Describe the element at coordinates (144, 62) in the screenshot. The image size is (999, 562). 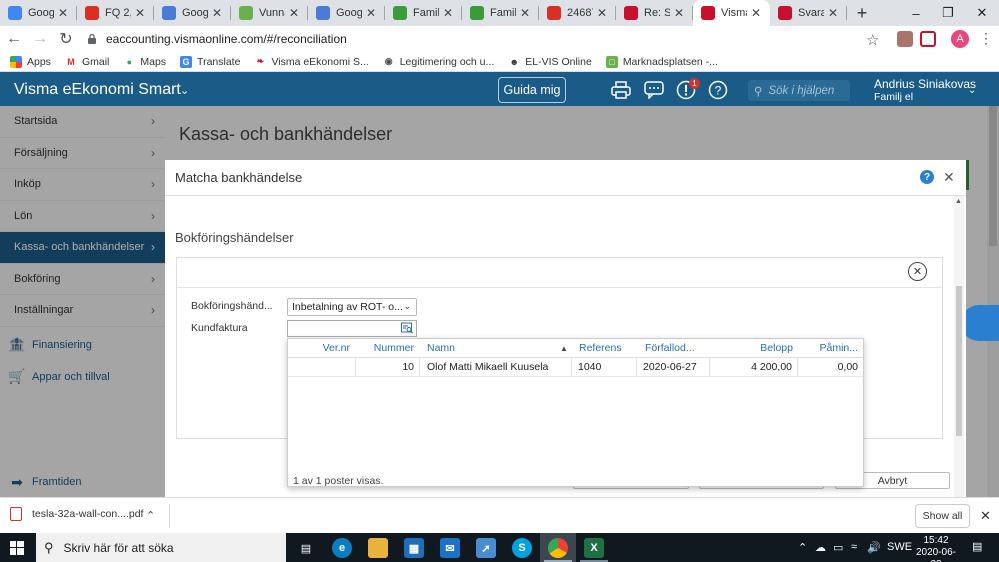
I see `bookmark-maps: ● Maps` at that location.